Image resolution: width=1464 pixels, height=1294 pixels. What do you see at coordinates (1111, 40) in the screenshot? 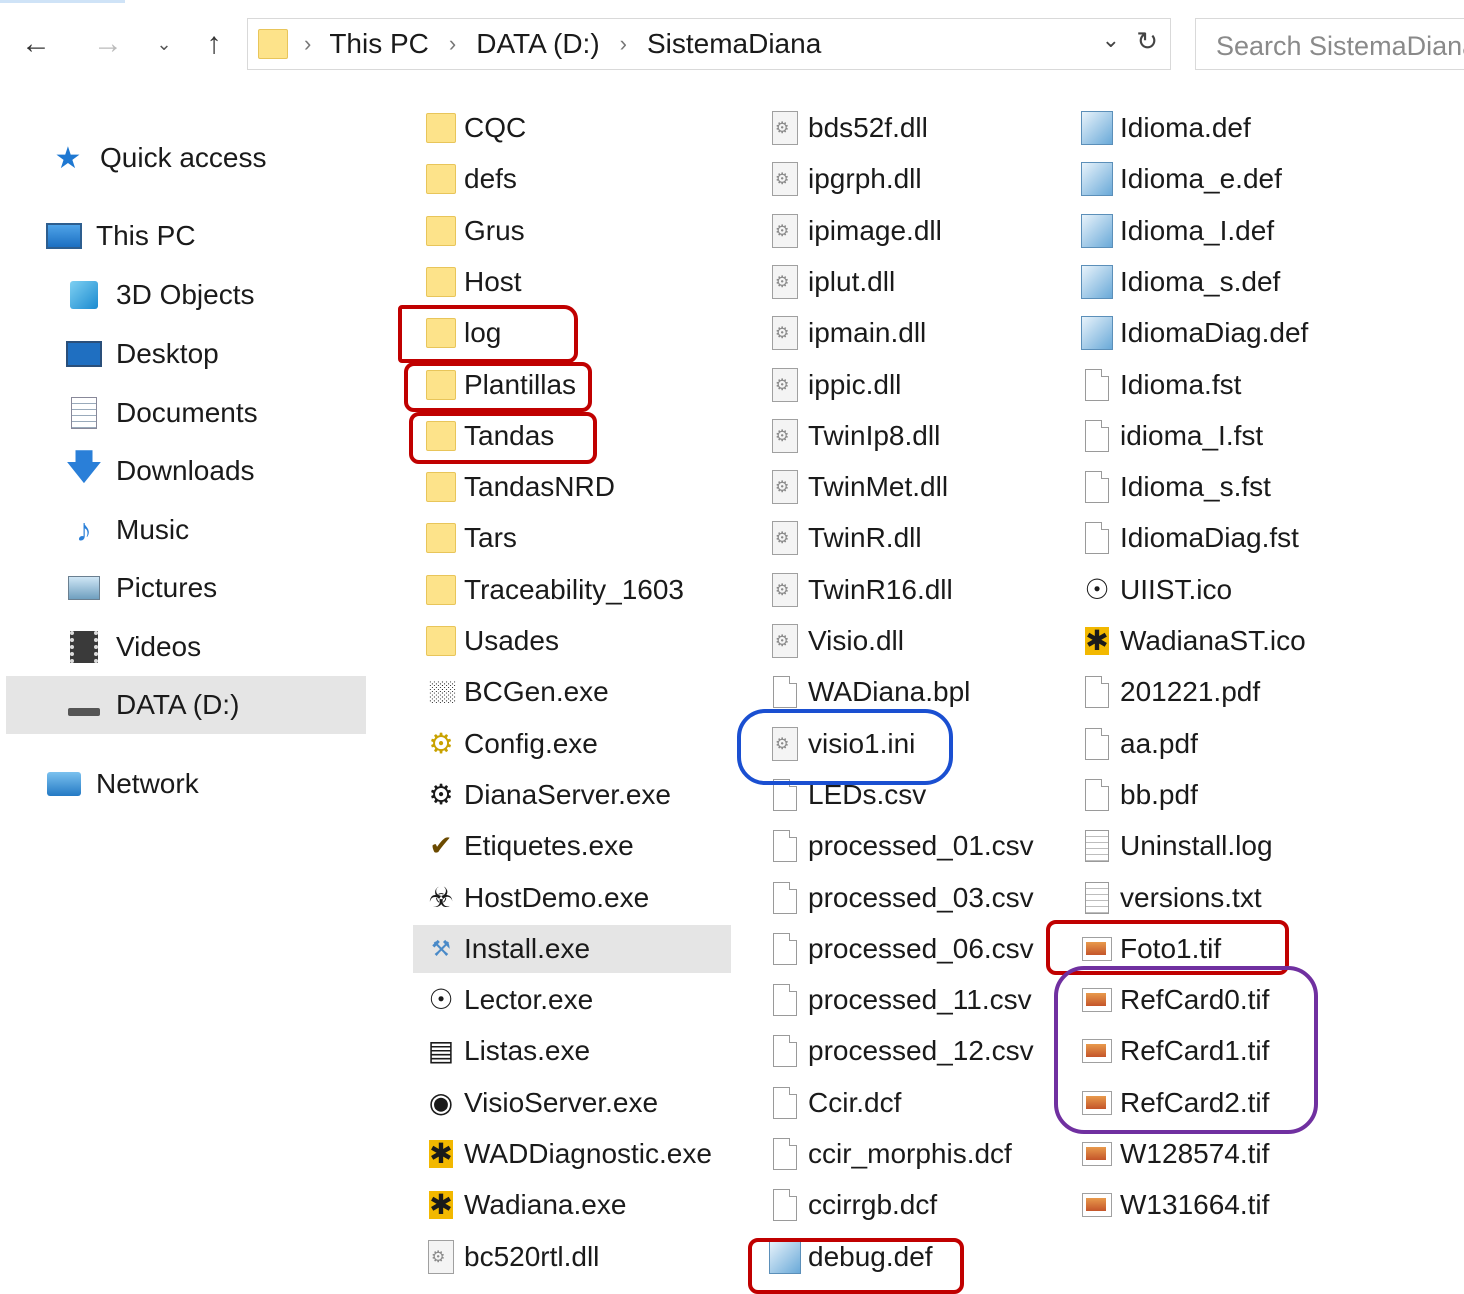
I see `chevron-down-icon: ⌄` at bounding box center [1111, 40].